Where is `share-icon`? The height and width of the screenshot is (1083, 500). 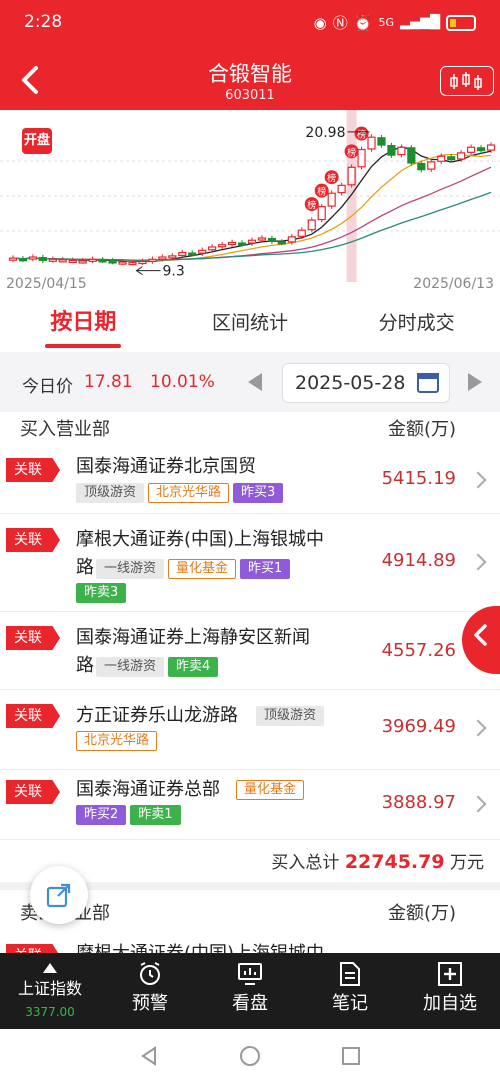
share-icon is located at coordinates (58, 895).